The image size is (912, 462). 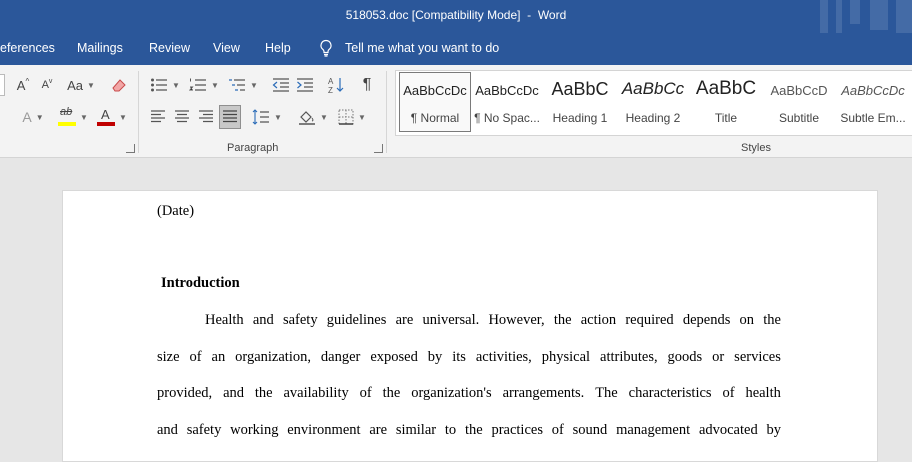 I want to click on justify-button, so click(x=230, y=117).